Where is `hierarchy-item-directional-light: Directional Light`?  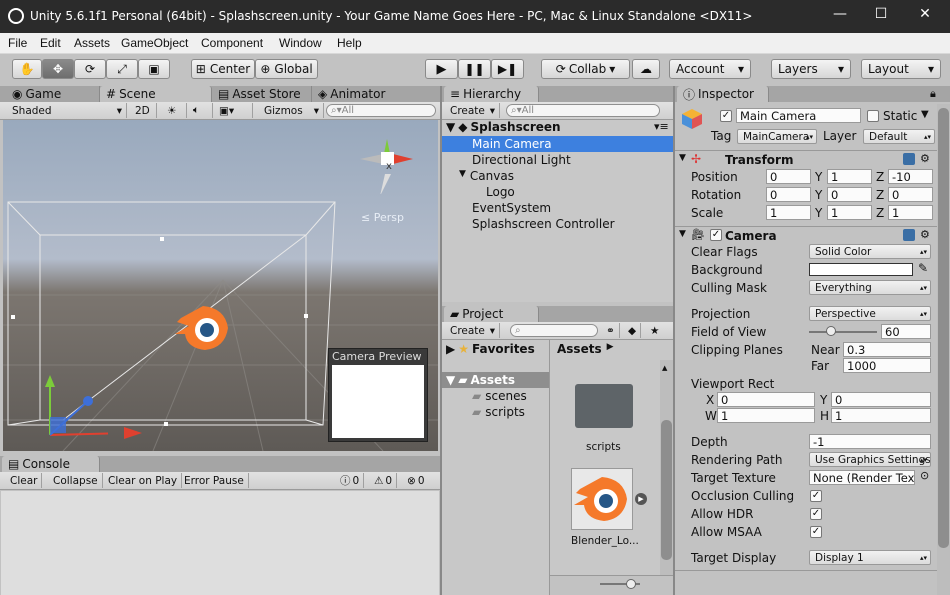 hierarchy-item-directional-light: Directional Light is located at coordinates (521, 160).